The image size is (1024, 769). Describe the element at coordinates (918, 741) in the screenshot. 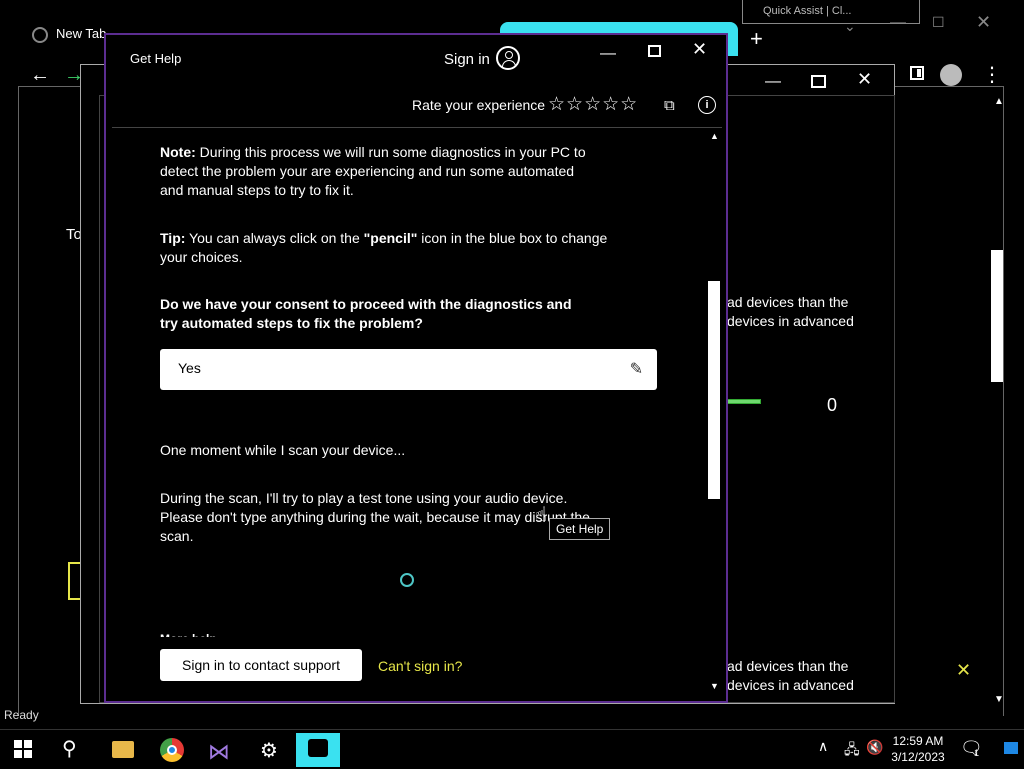

I see `clock-time: 12:59 AM` at that location.